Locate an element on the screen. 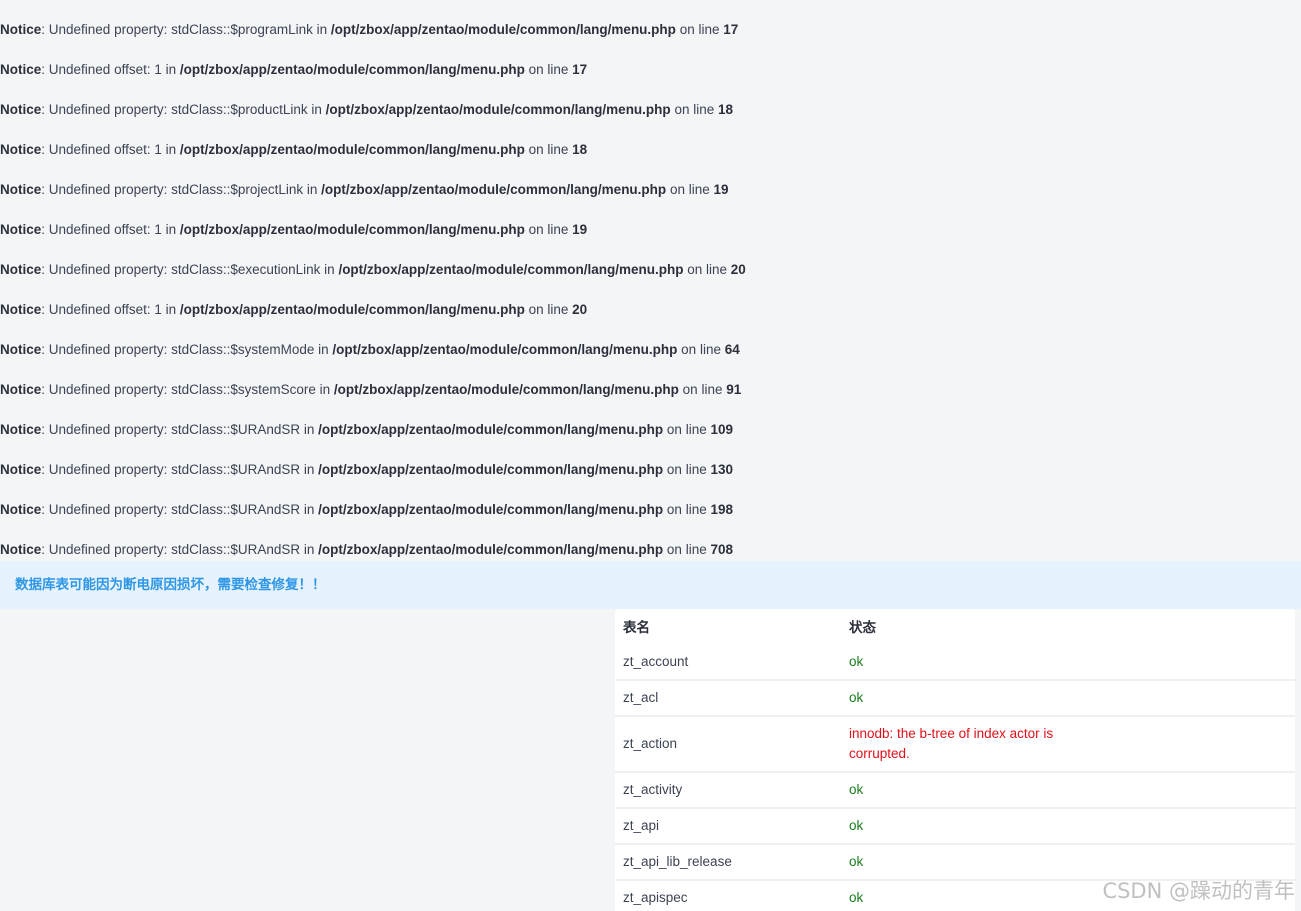 The height and width of the screenshot is (911, 1301). notice-line-number: 109 is located at coordinates (721, 429).